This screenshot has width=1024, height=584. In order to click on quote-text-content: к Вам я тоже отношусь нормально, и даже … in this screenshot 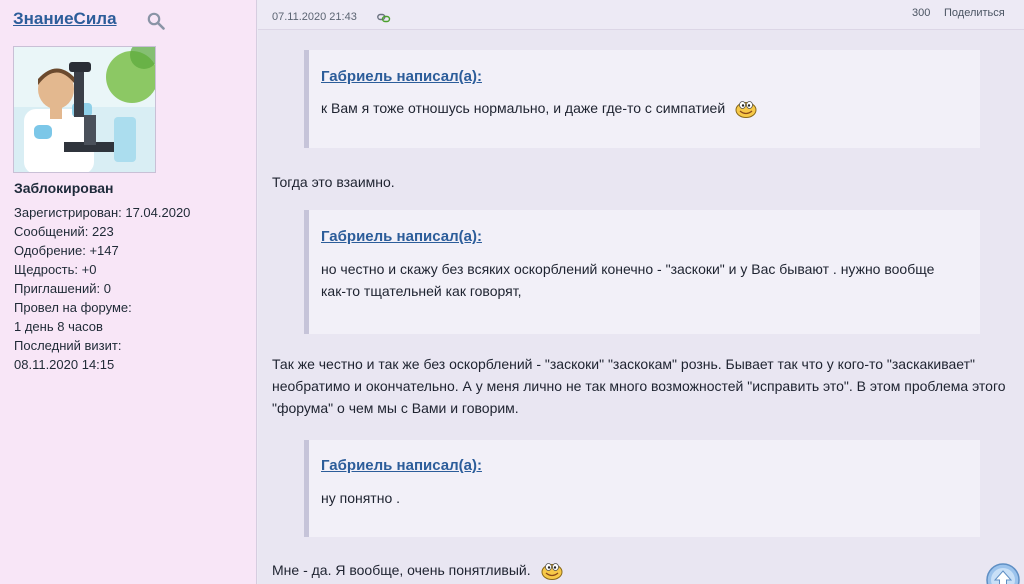, I will do `click(523, 108)`.